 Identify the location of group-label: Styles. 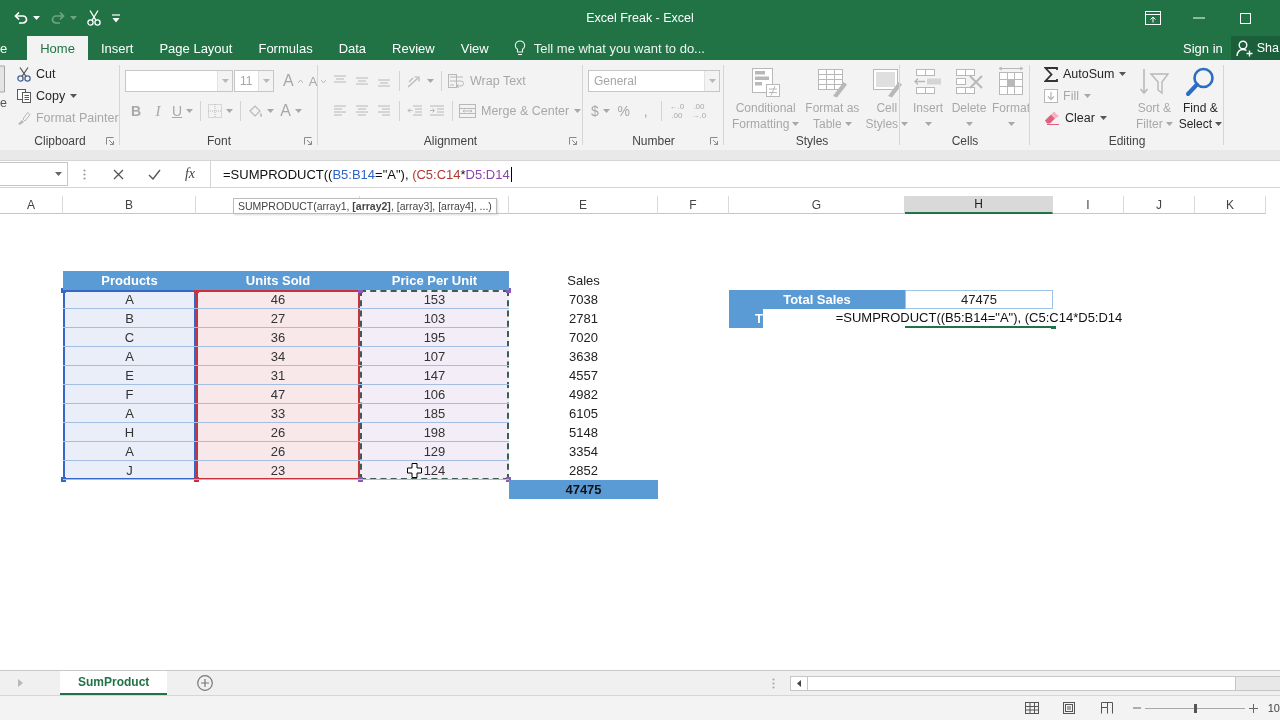
(812, 141).